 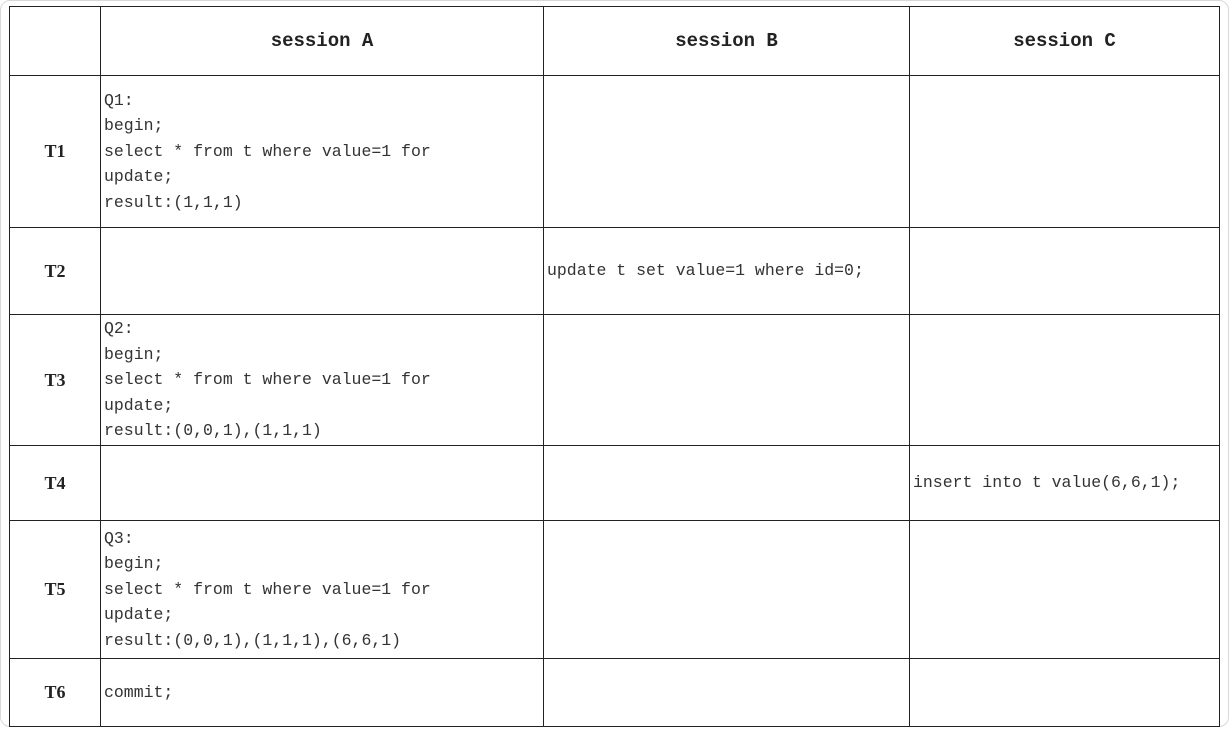 I want to click on header-row: session A session B session C, so click(x=614, y=41).